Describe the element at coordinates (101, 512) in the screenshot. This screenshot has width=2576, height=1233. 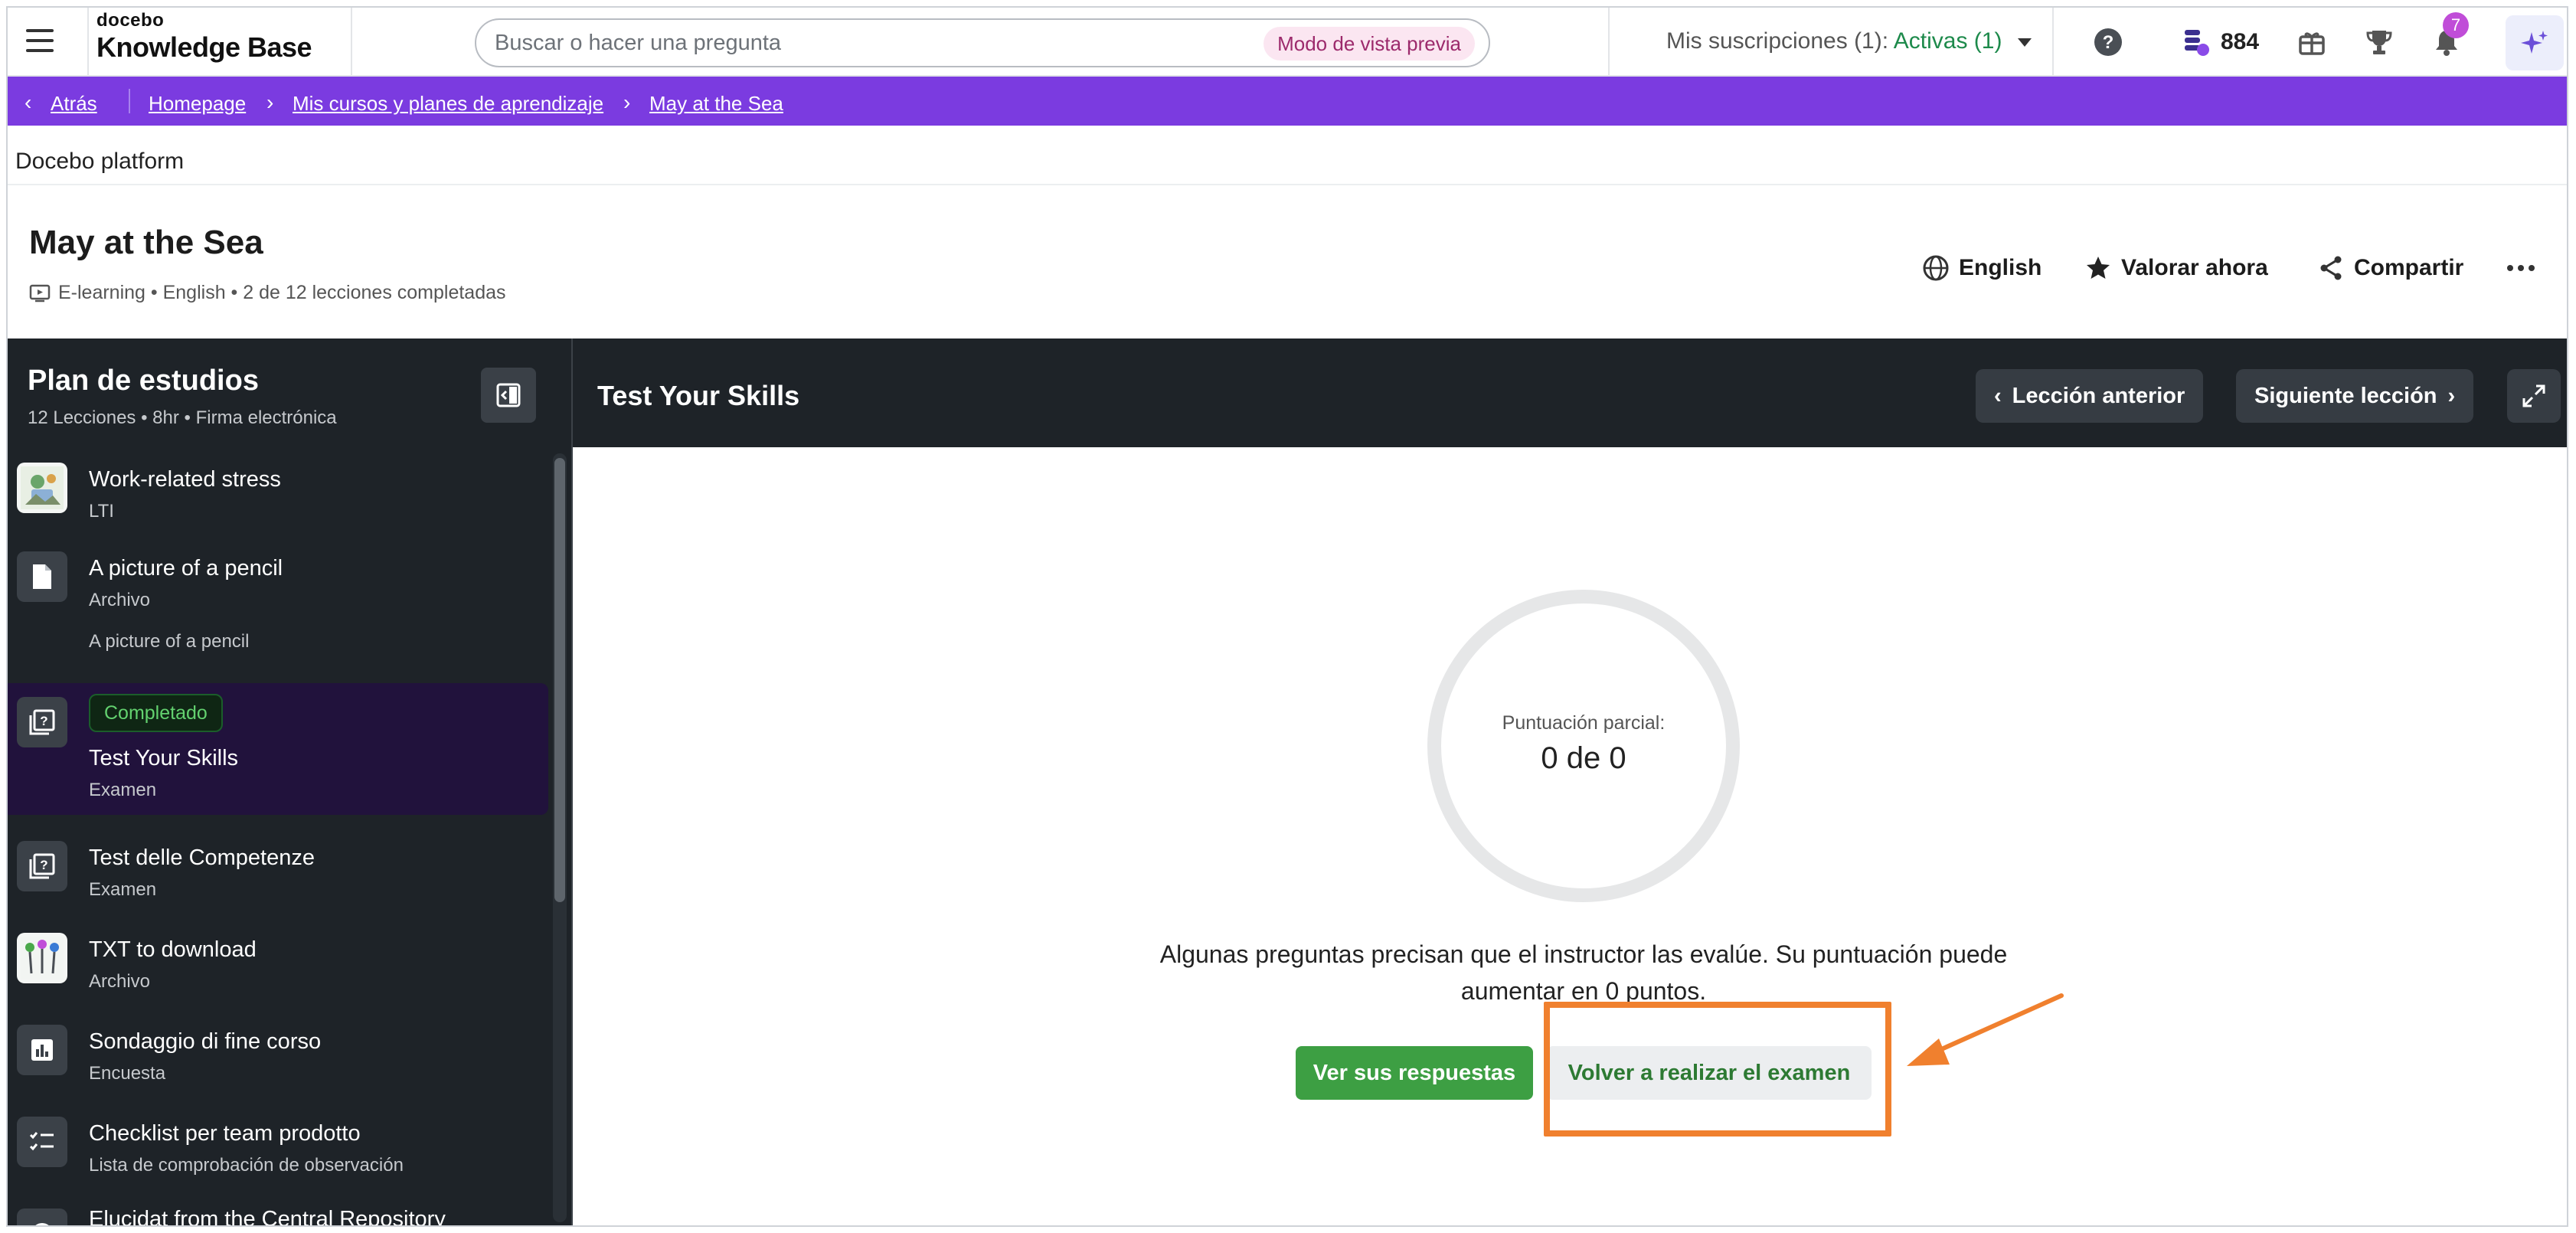
I see `lesson-type: LTI` at that location.